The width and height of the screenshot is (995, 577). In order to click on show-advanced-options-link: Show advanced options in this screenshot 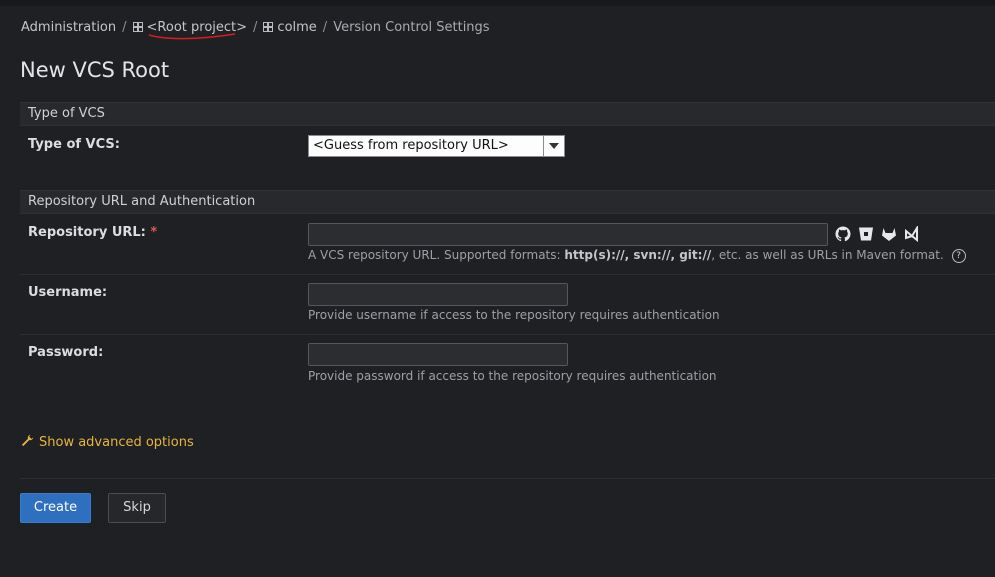, I will do `click(107, 442)`.